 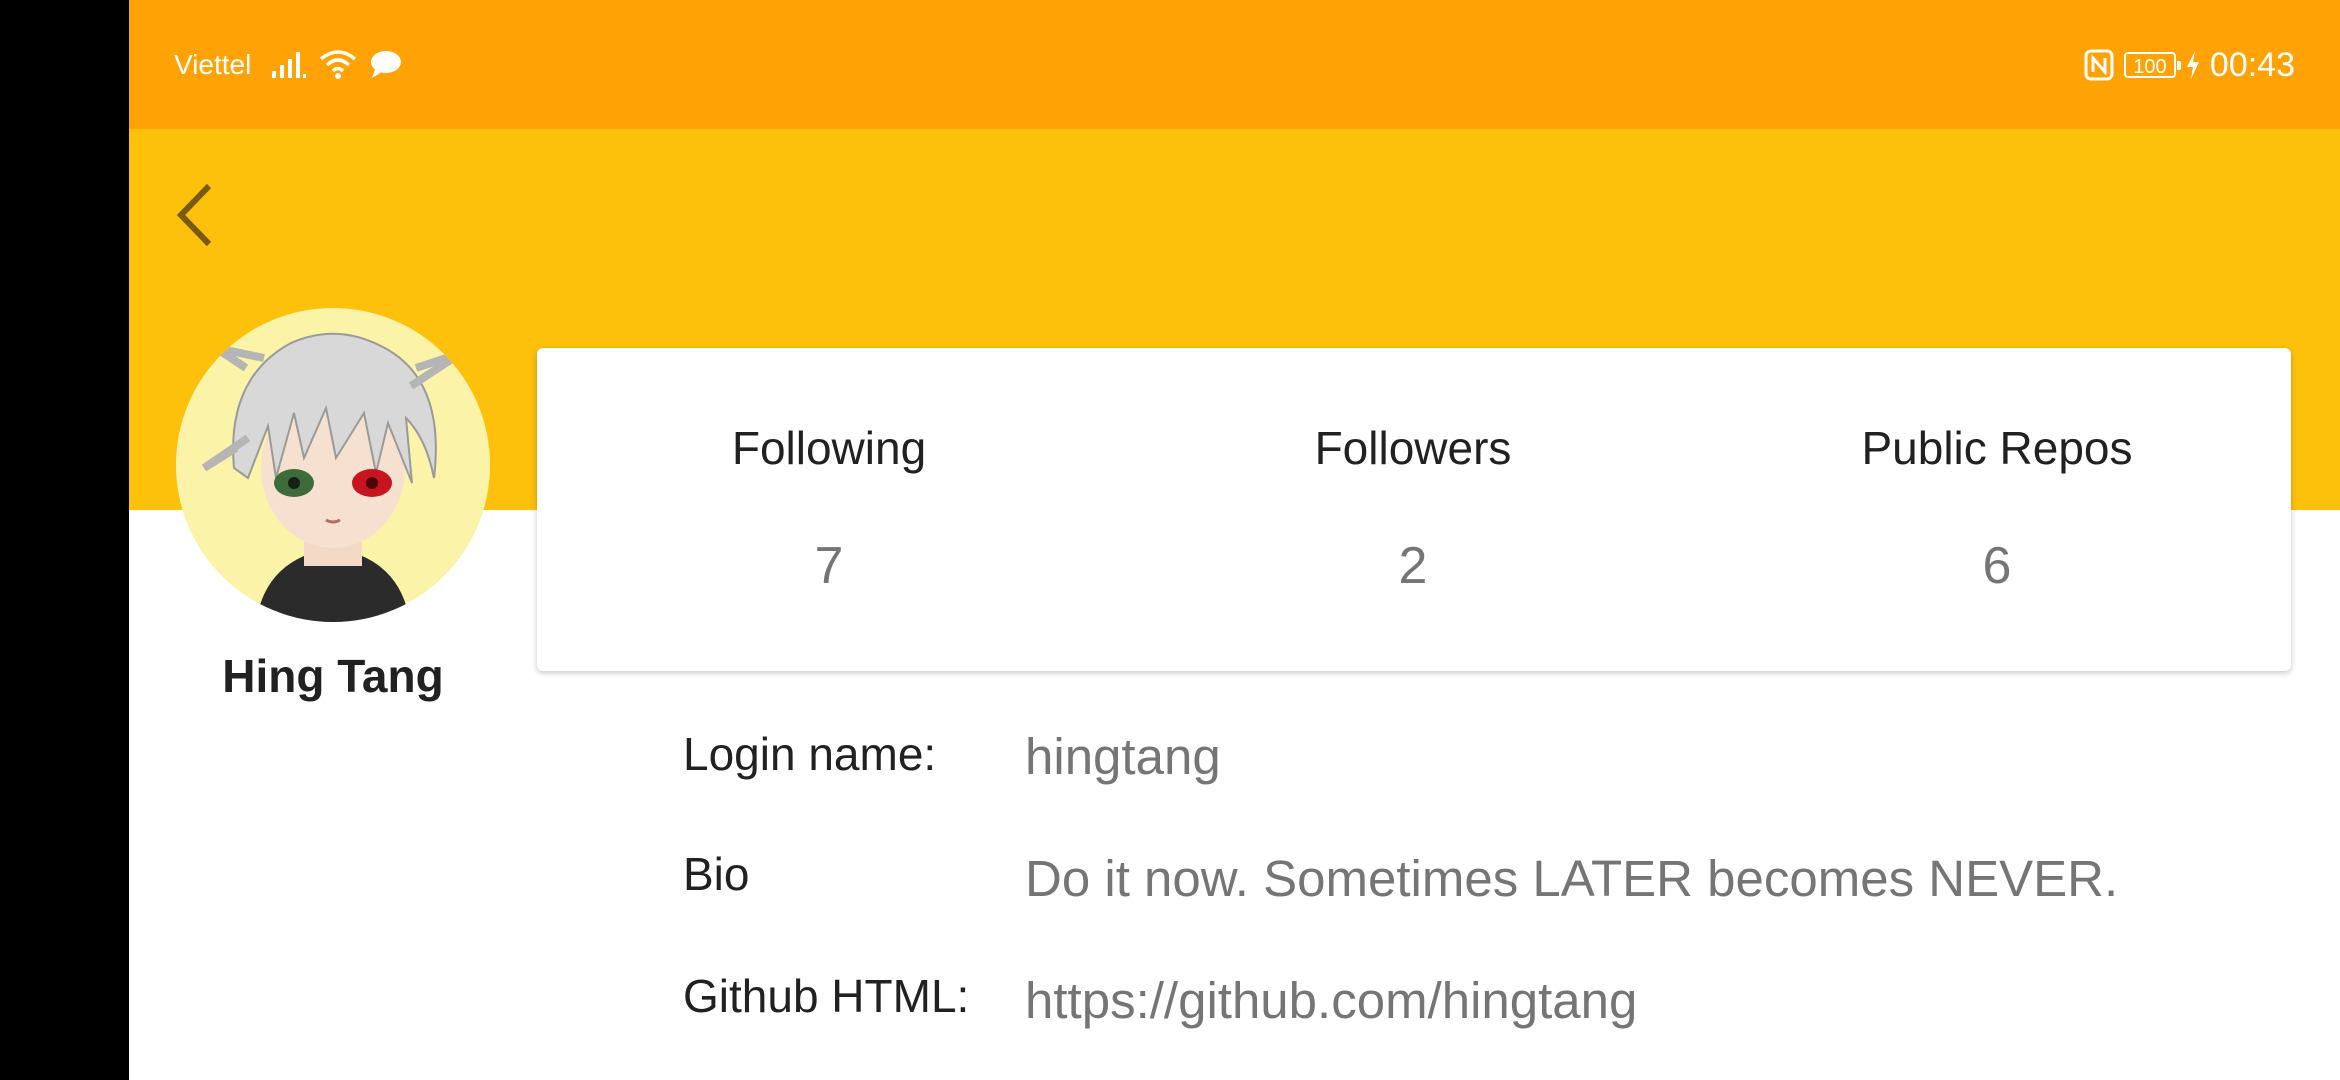 I want to click on left-black-bar, so click(x=64, y=540).